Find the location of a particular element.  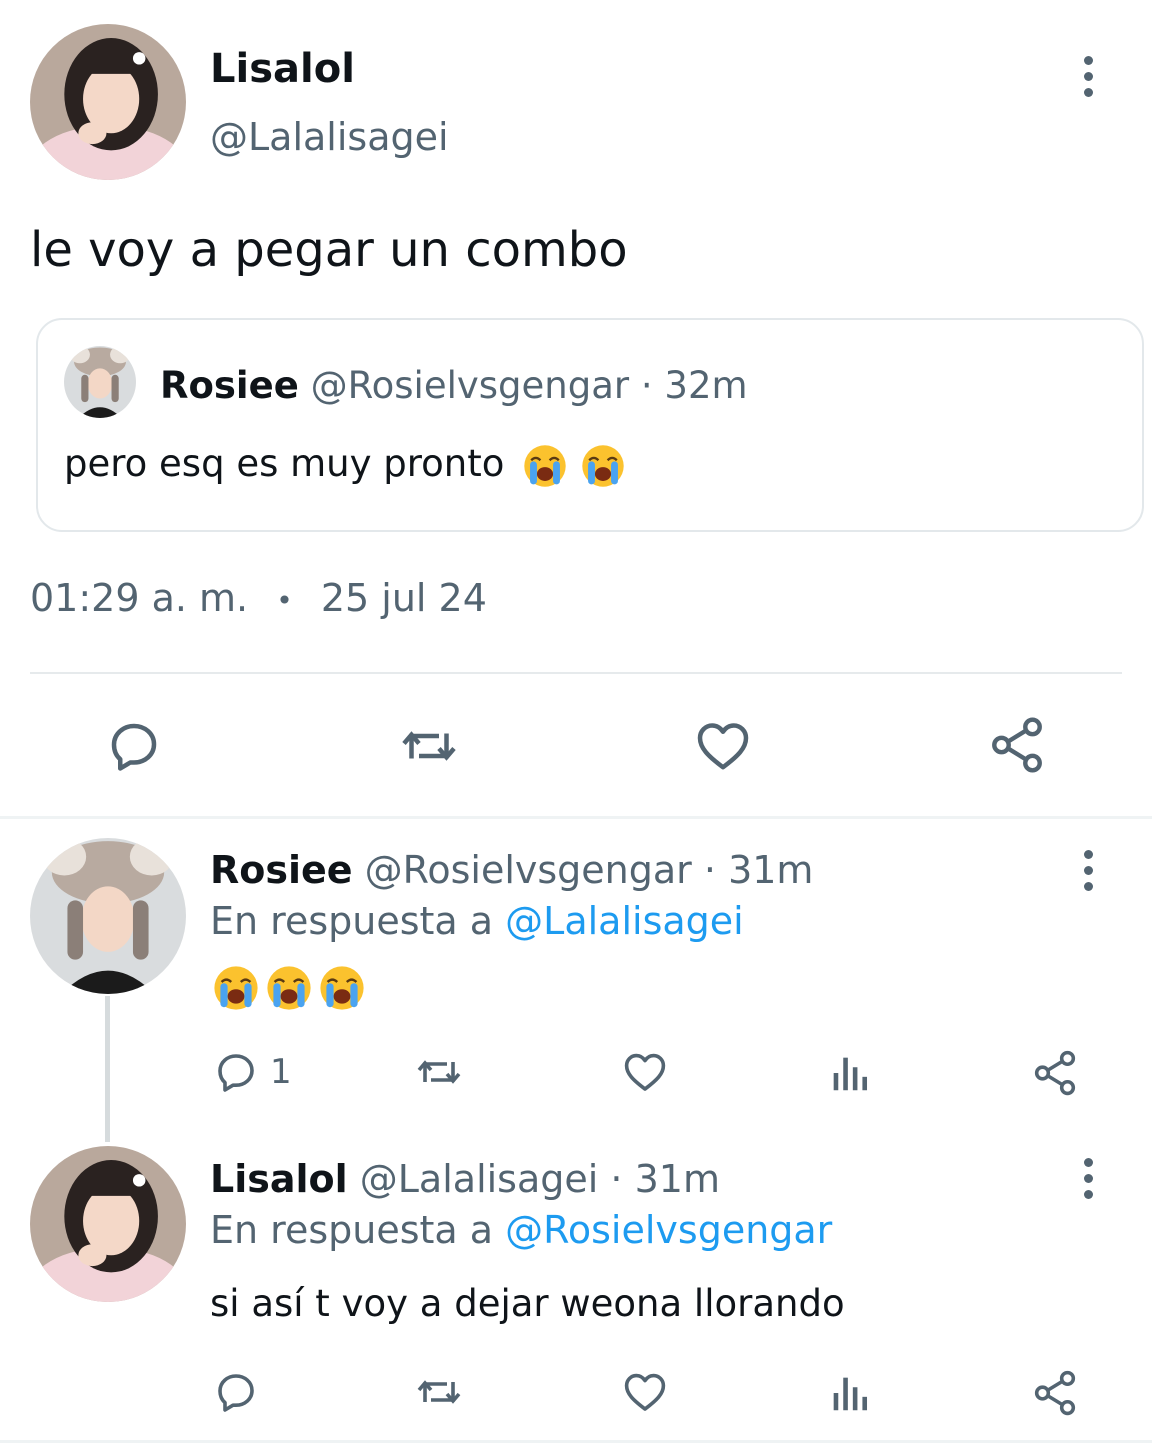

quoted-text: pero esq es muy pronto is located at coordinates (284, 463).